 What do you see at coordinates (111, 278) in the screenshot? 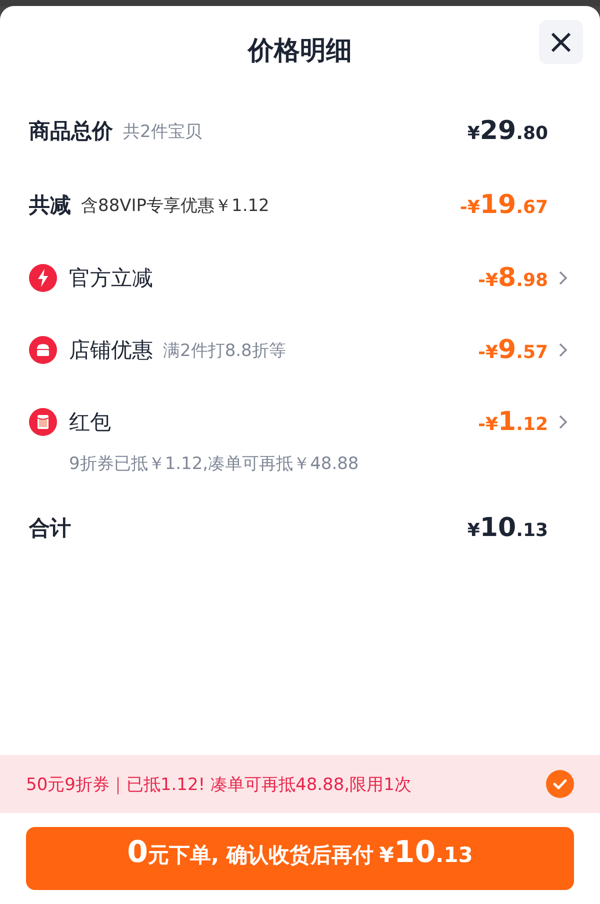
I see `row-label: 官方立减` at bounding box center [111, 278].